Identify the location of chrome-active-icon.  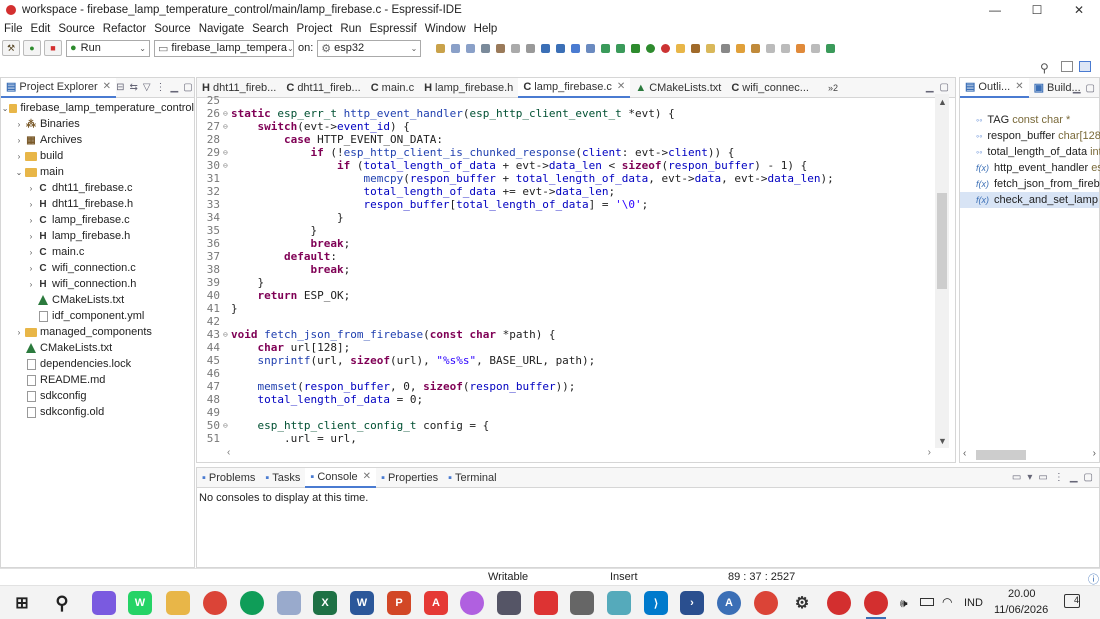
(766, 603).